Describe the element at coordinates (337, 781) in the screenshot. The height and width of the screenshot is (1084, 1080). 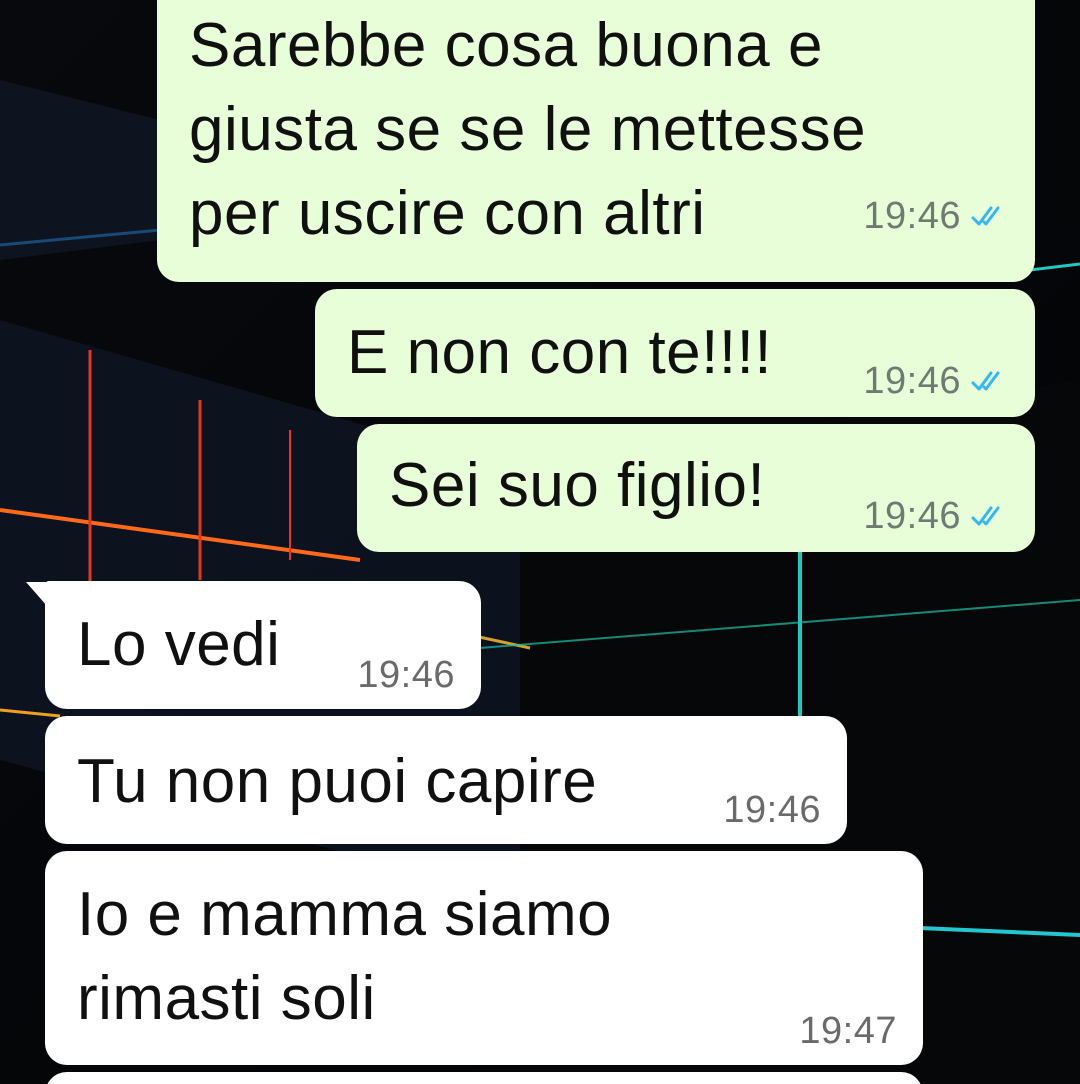
I see `message-text: Tu non puoi capire` at that location.